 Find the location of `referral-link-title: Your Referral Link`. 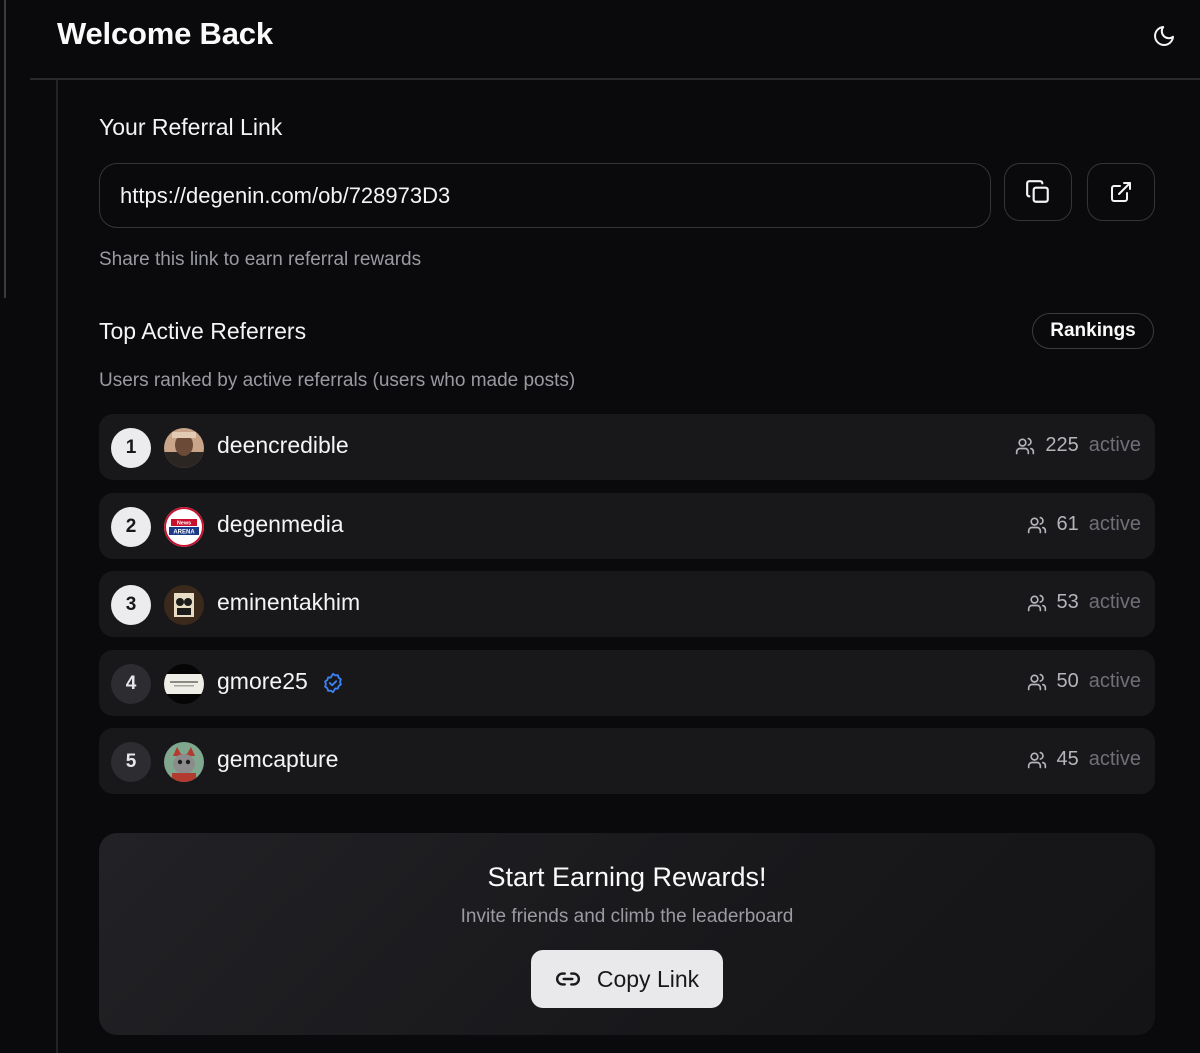

referral-link-title: Your Referral Link is located at coordinates (191, 127).